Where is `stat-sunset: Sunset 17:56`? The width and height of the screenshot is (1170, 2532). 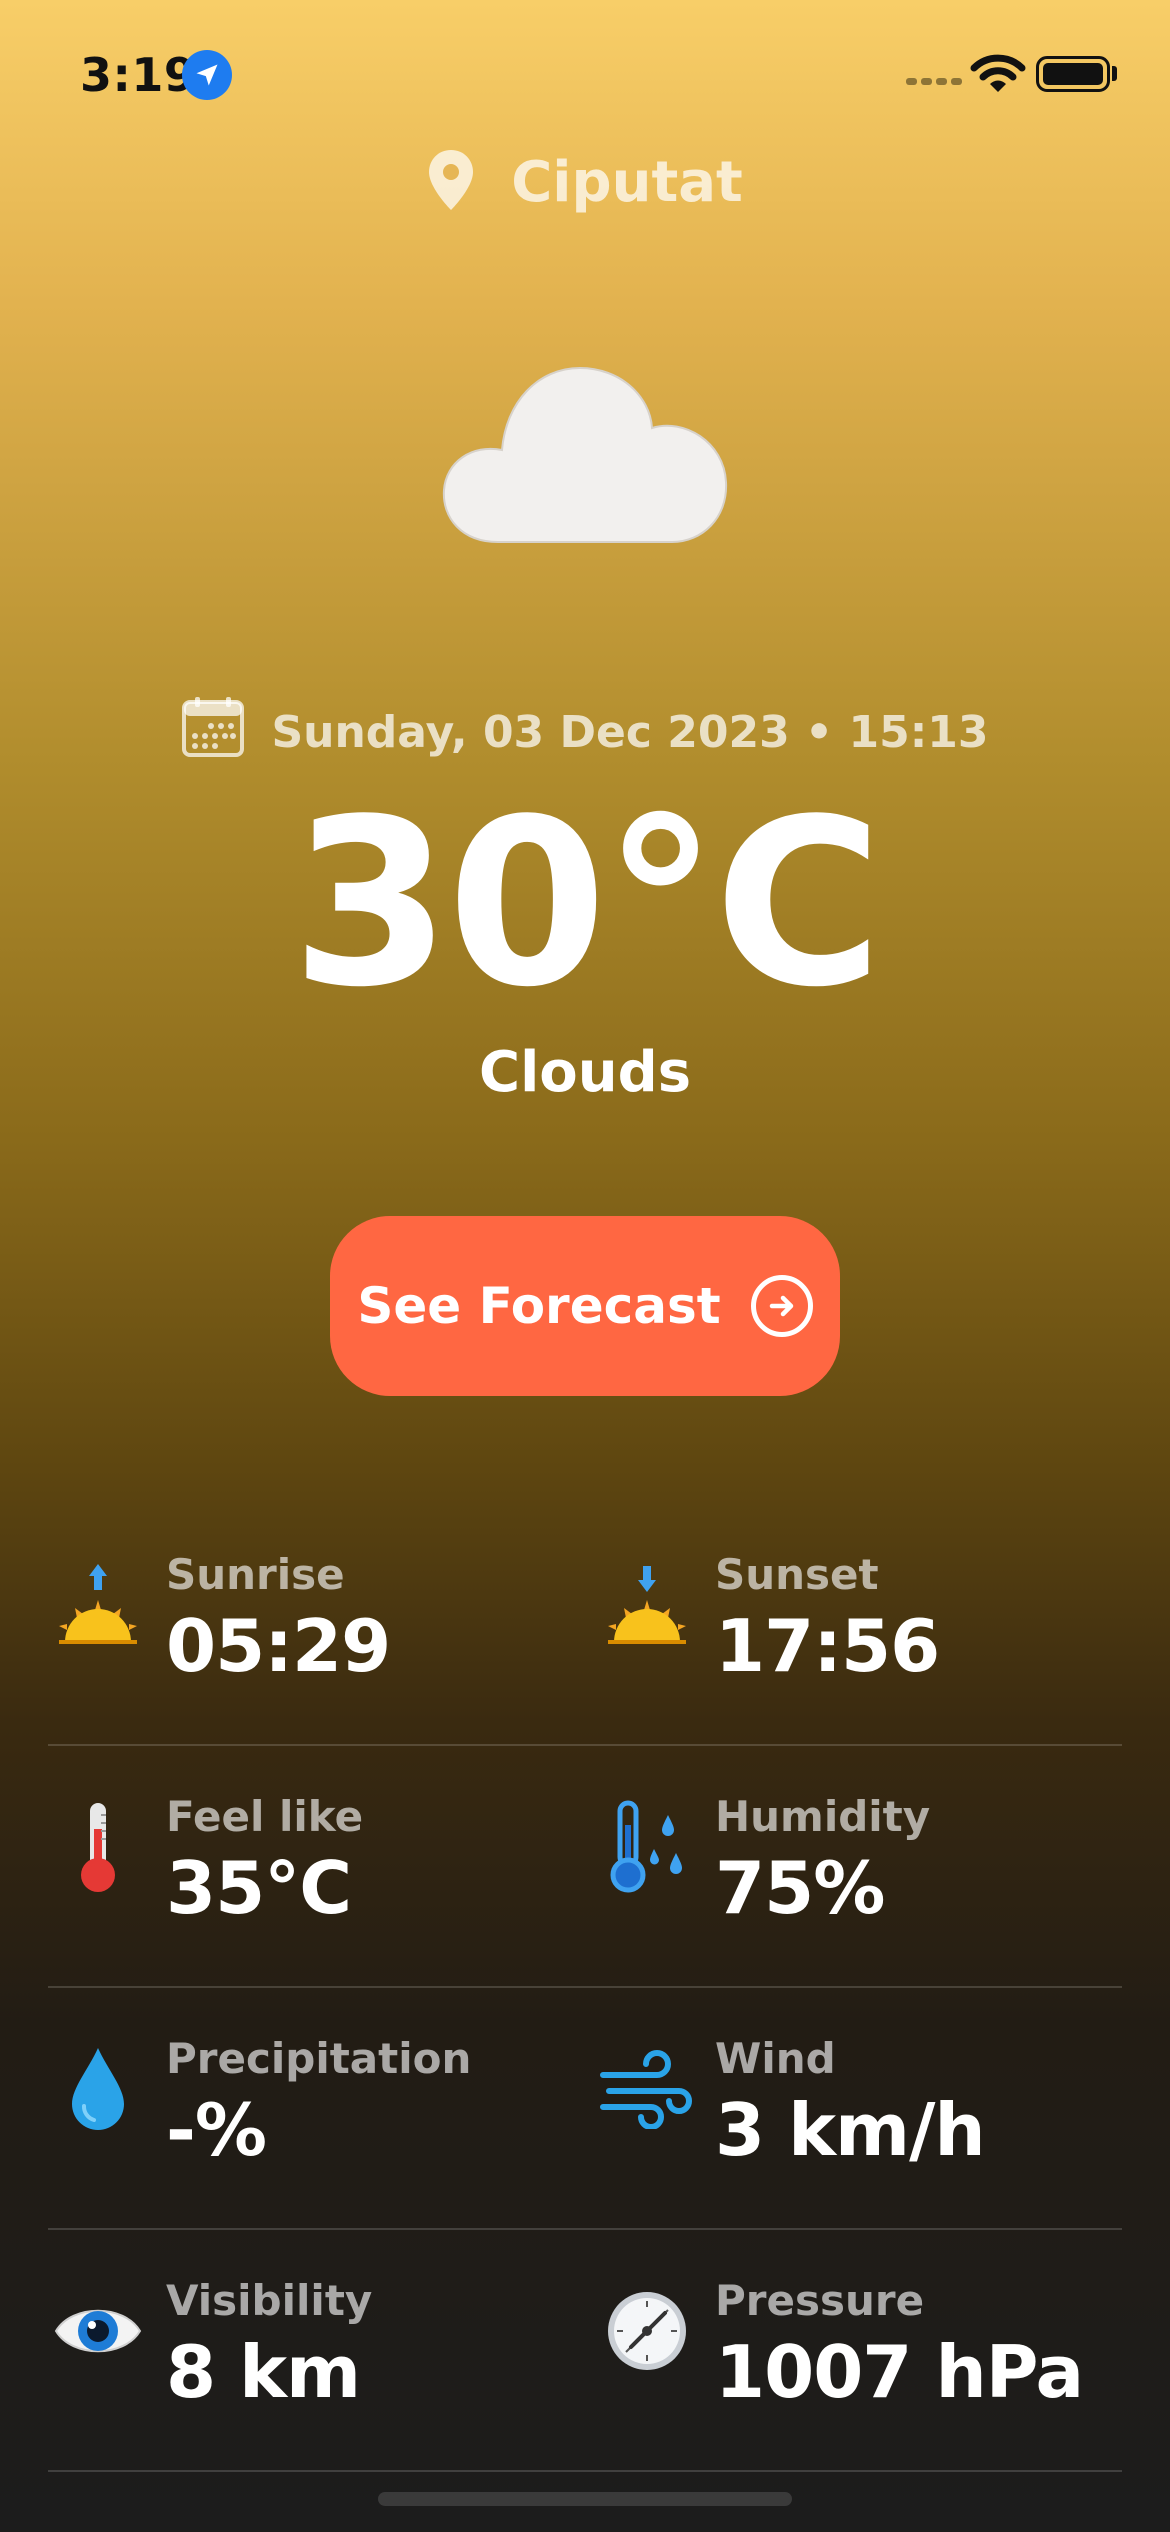 stat-sunset: Sunset 17:56 is located at coordinates (867, 1625).